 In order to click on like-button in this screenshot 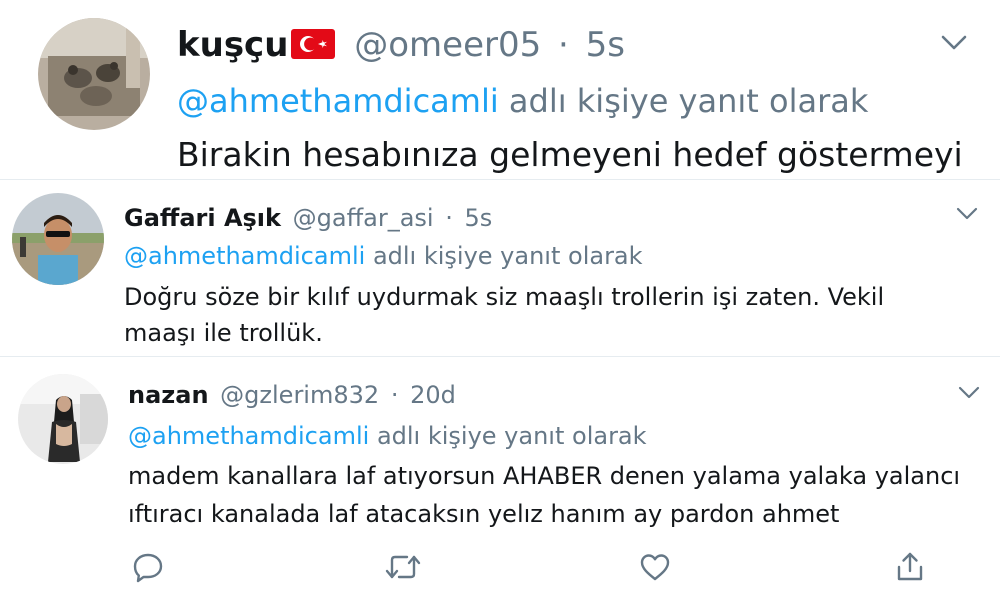, I will do `click(655, 567)`.